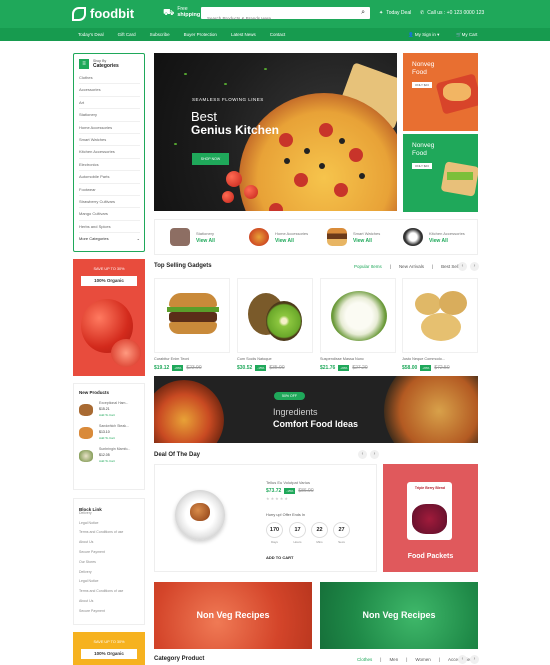 Image resolution: width=550 pixels, height=665 pixels. I want to click on more-categories: More Categories ⌄, so click(109, 239).